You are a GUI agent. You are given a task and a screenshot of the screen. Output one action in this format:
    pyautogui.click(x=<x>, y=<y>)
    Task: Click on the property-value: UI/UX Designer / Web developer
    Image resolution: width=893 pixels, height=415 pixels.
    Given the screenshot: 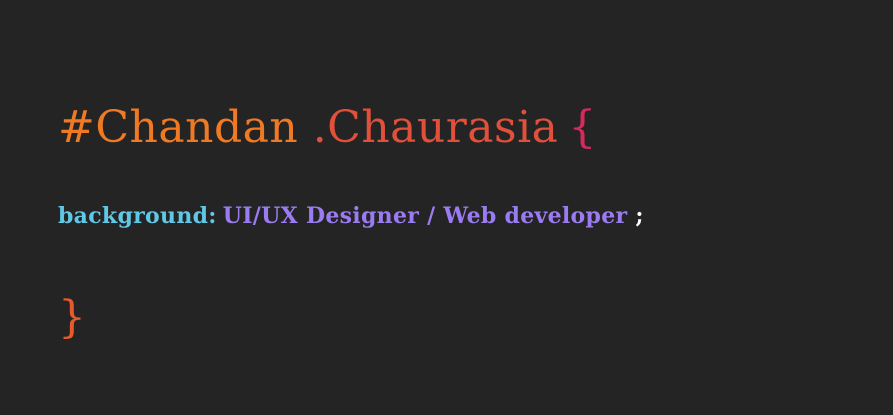 What is the action you would take?
    pyautogui.click(x=425, y=216)
    